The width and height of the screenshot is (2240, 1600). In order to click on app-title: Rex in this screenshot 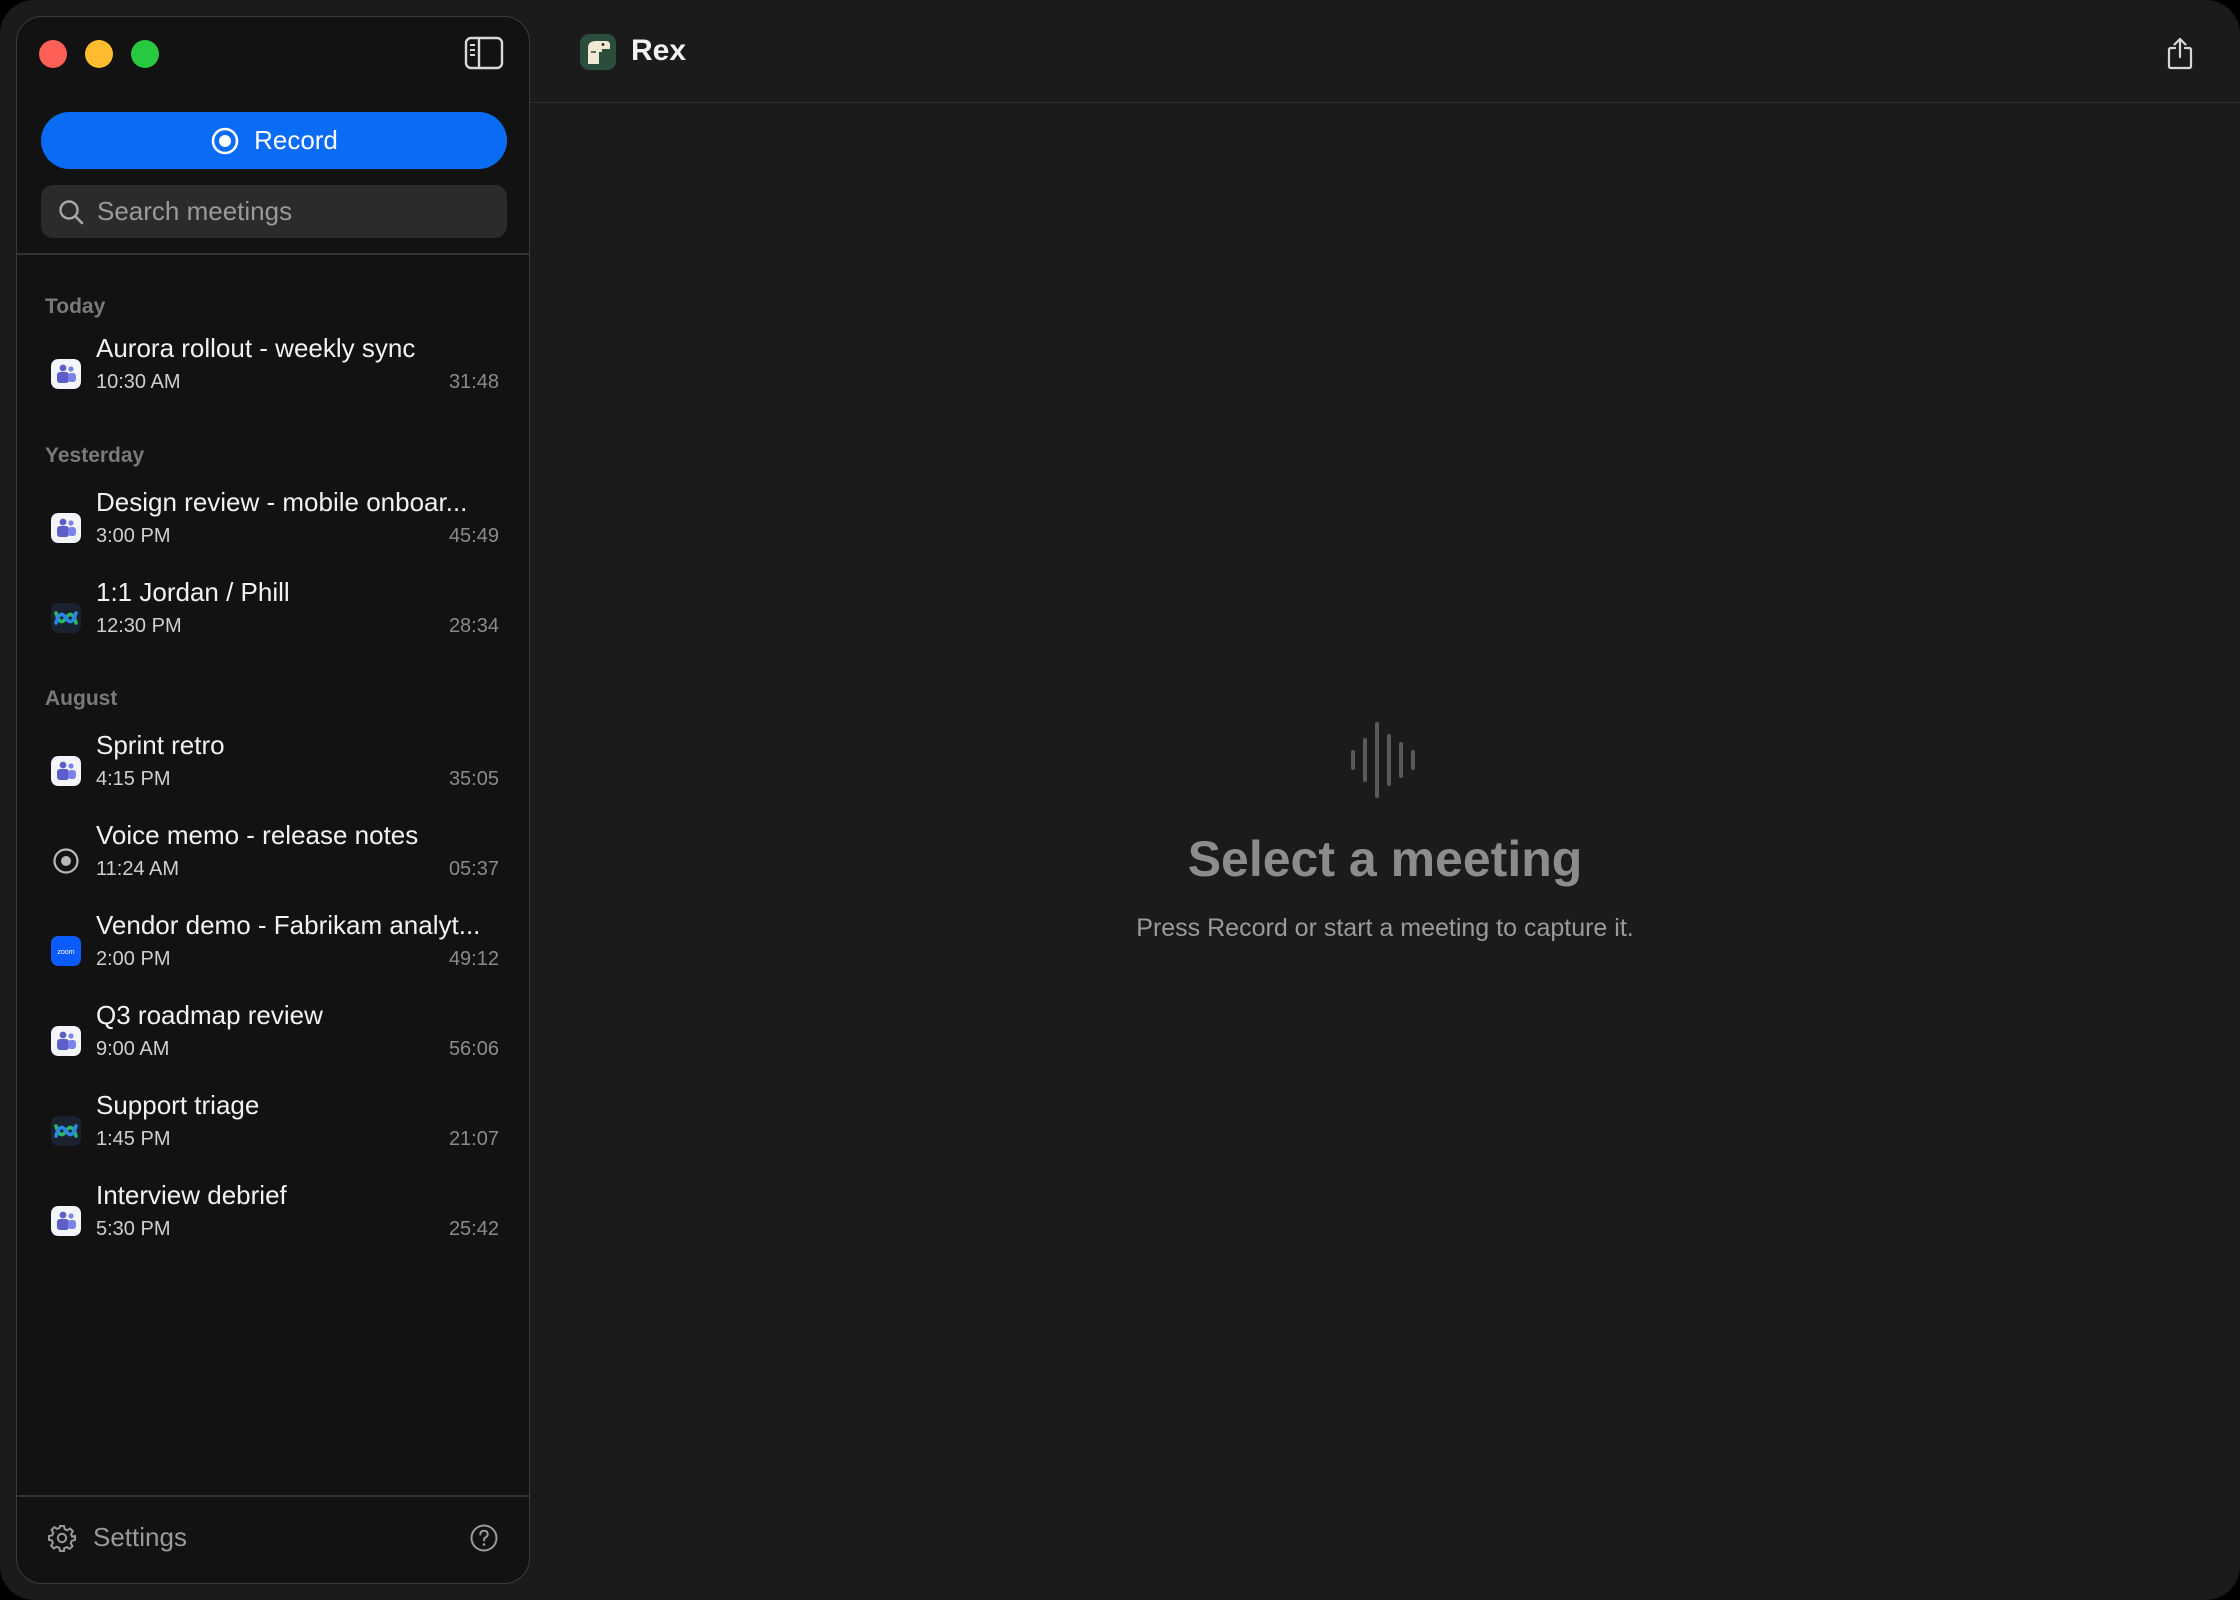, I will do `click(659, 50)`.